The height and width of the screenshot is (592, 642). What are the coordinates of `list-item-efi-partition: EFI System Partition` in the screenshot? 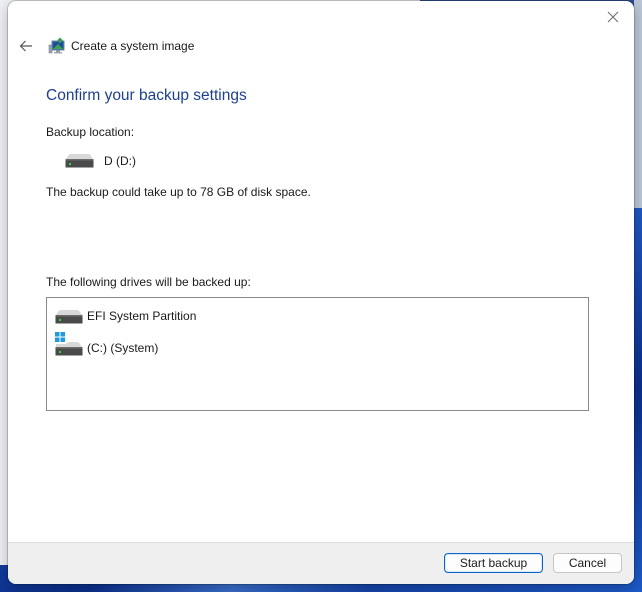 It's located at (125, 316).